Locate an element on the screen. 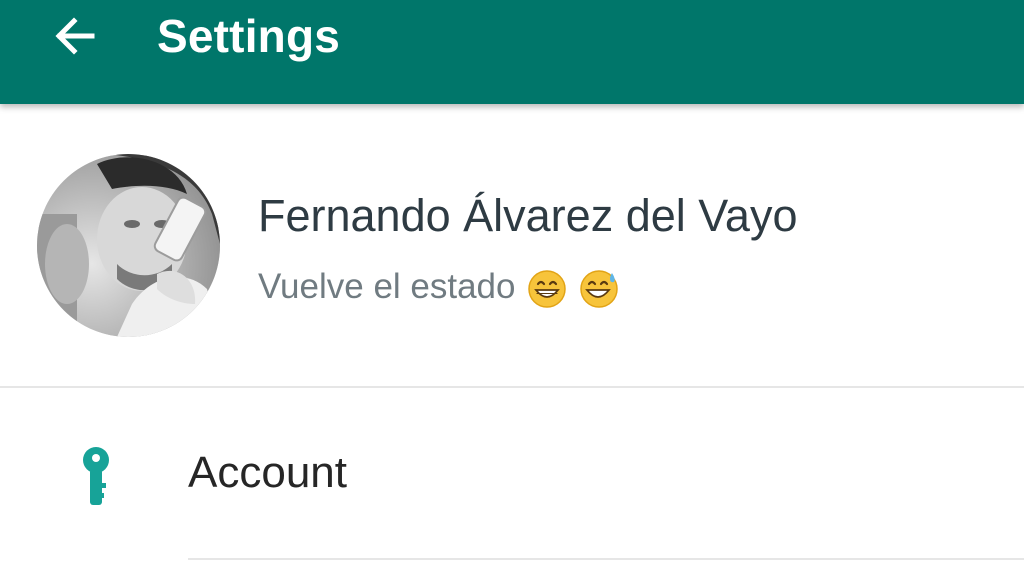 Image resolution: width=1024 pixels, height=576 pixels. status-text: Vuelve el estado is located at coordinates (387, 286).